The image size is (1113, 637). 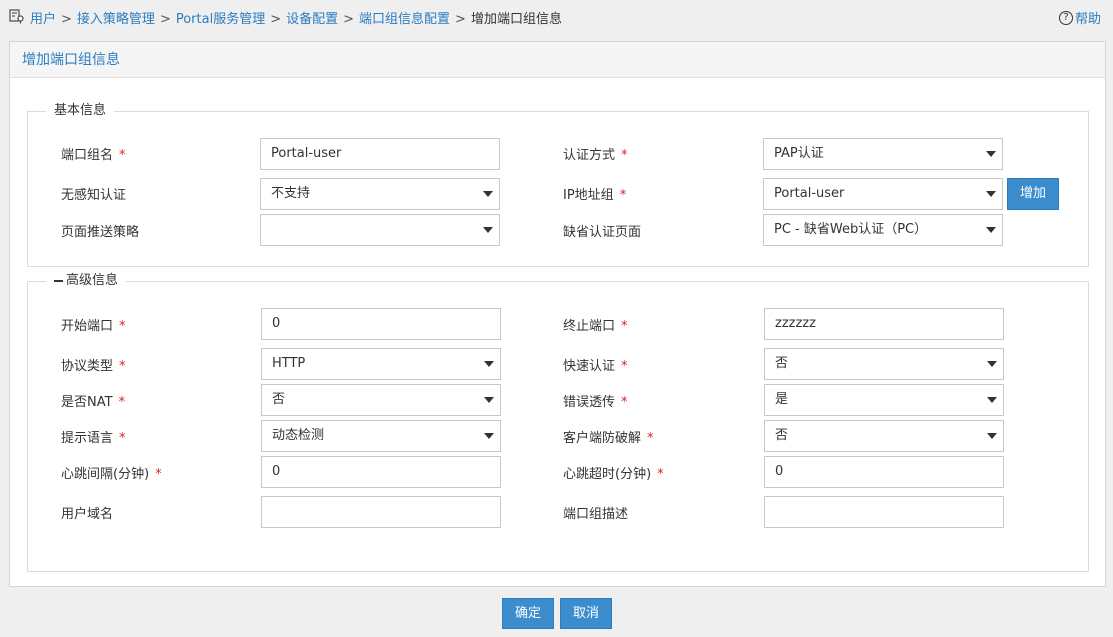 I want to click on default-page-select: PC - 缺省Web认证（PC）, so click(x=883, y=230).